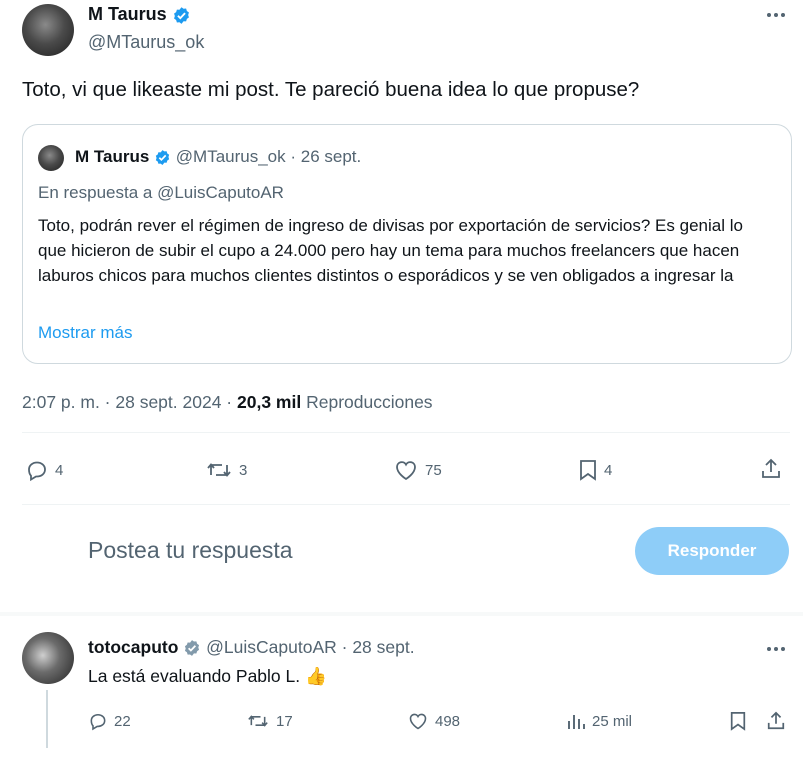  What do you see at coordinates (194, 676) in the screenshot?
I see `reply-text: La está evaluando Pablo L.` at bounding box center [194, 676].